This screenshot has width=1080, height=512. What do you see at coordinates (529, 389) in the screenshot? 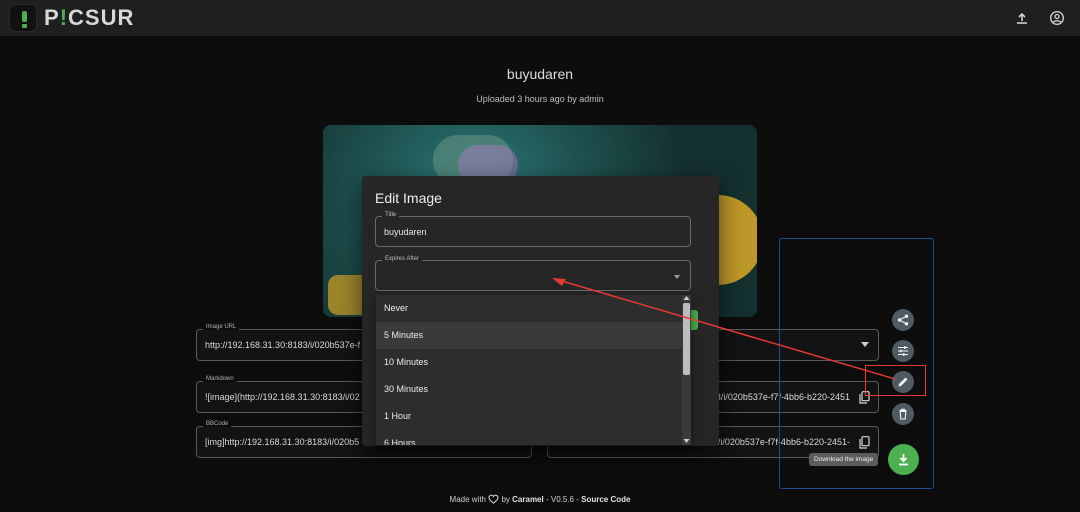
I see `option-30-minutes: 30 Minutes` at bounding box center [529, 389].